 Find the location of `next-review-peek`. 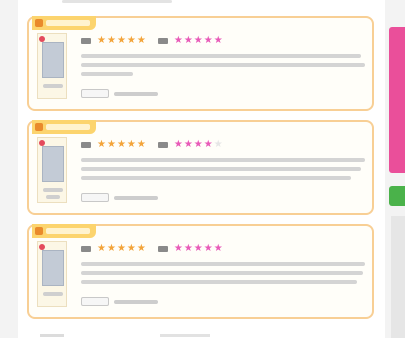

next-review-peek is located at coordinates (200, 334).